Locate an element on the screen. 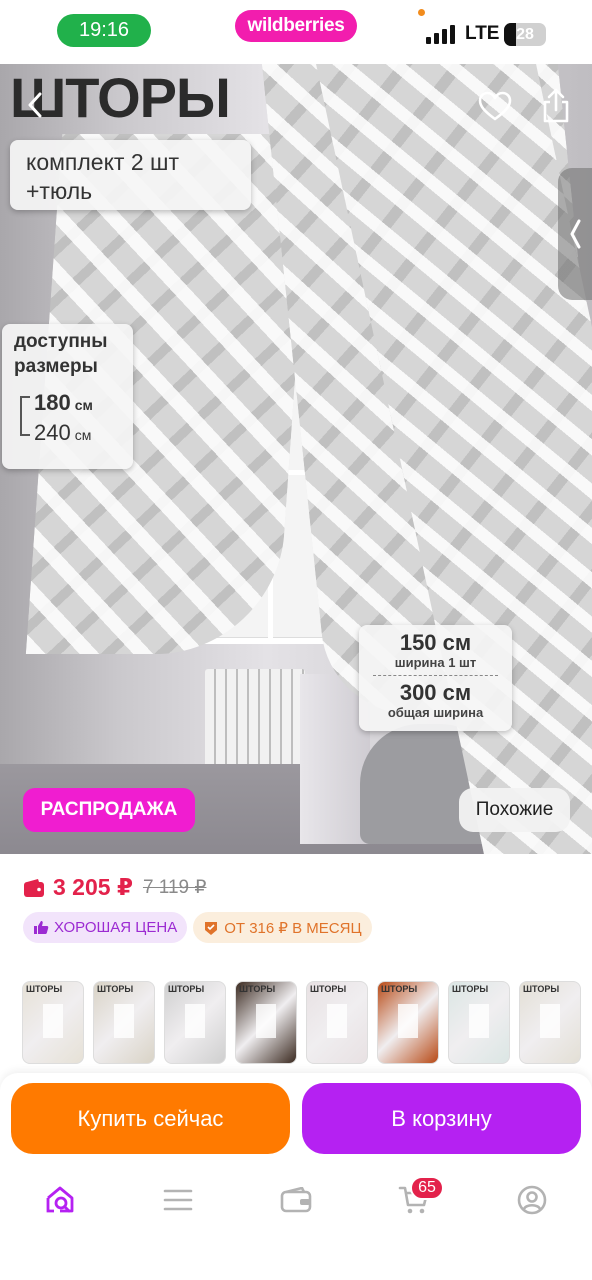 This screenshot has width=592, height=1280. cart-count-badge: 65 is located at coordinates (427, 1188).